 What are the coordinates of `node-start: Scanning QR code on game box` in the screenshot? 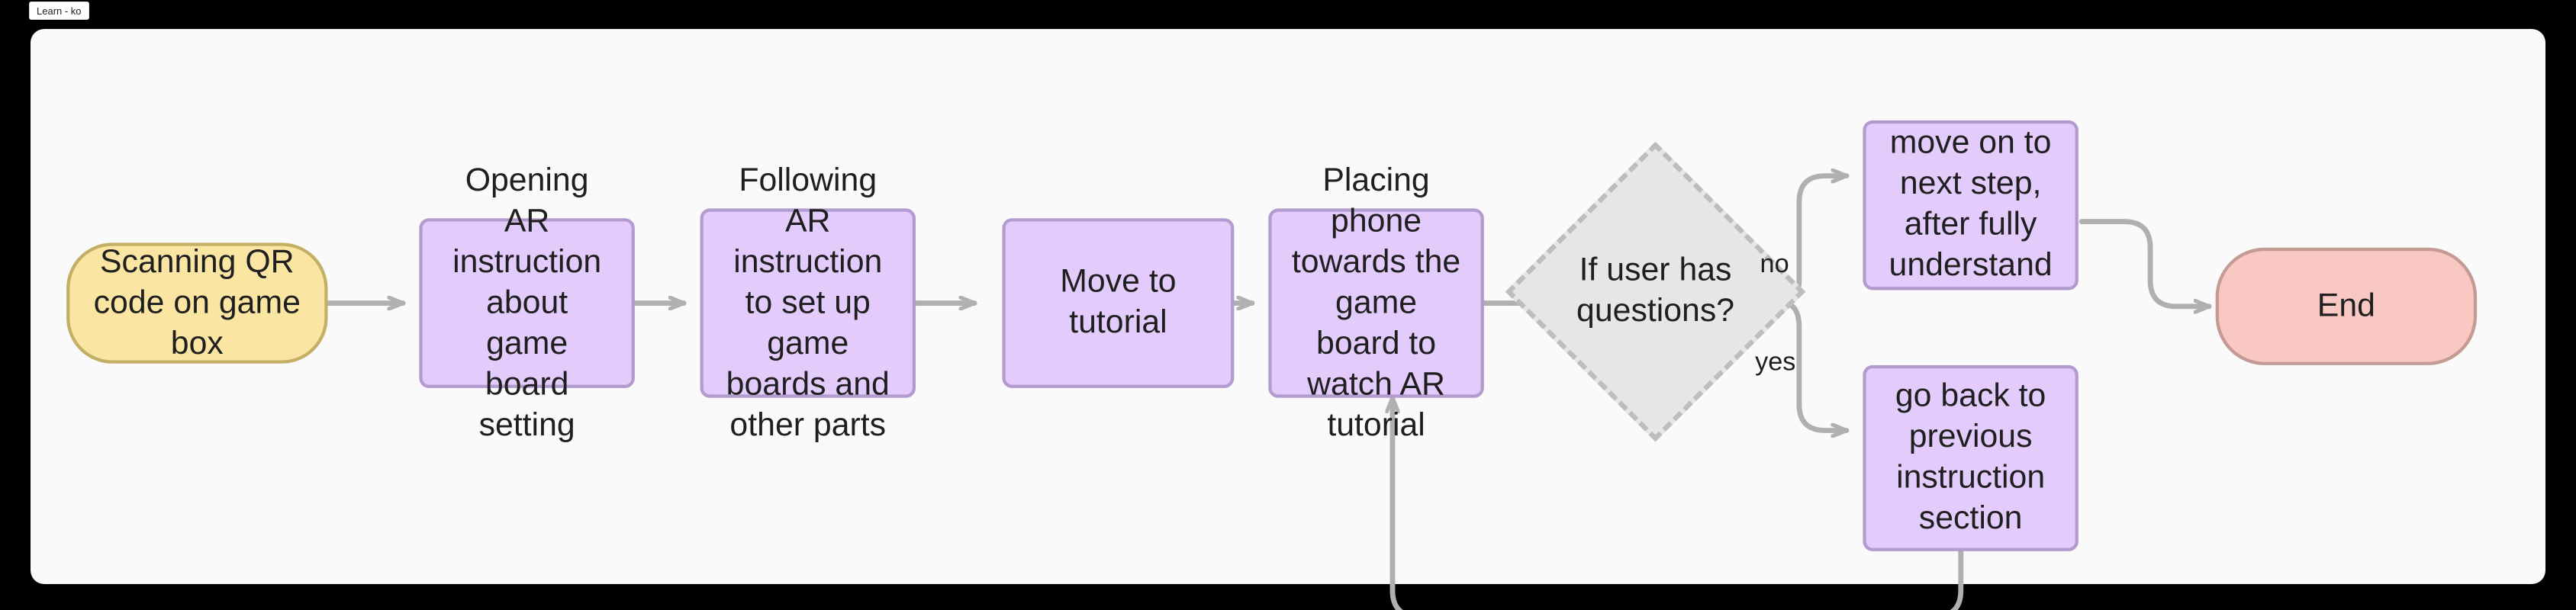 It's located at (197, 303).